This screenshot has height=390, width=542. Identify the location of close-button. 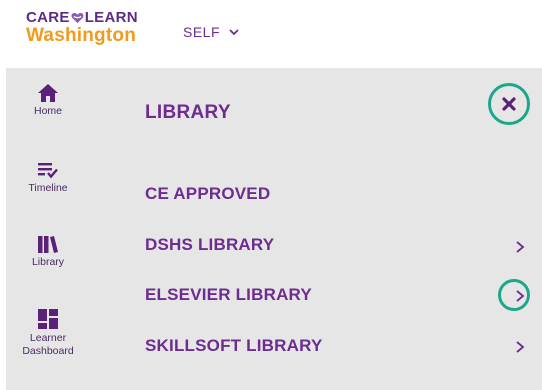
(509, 104).